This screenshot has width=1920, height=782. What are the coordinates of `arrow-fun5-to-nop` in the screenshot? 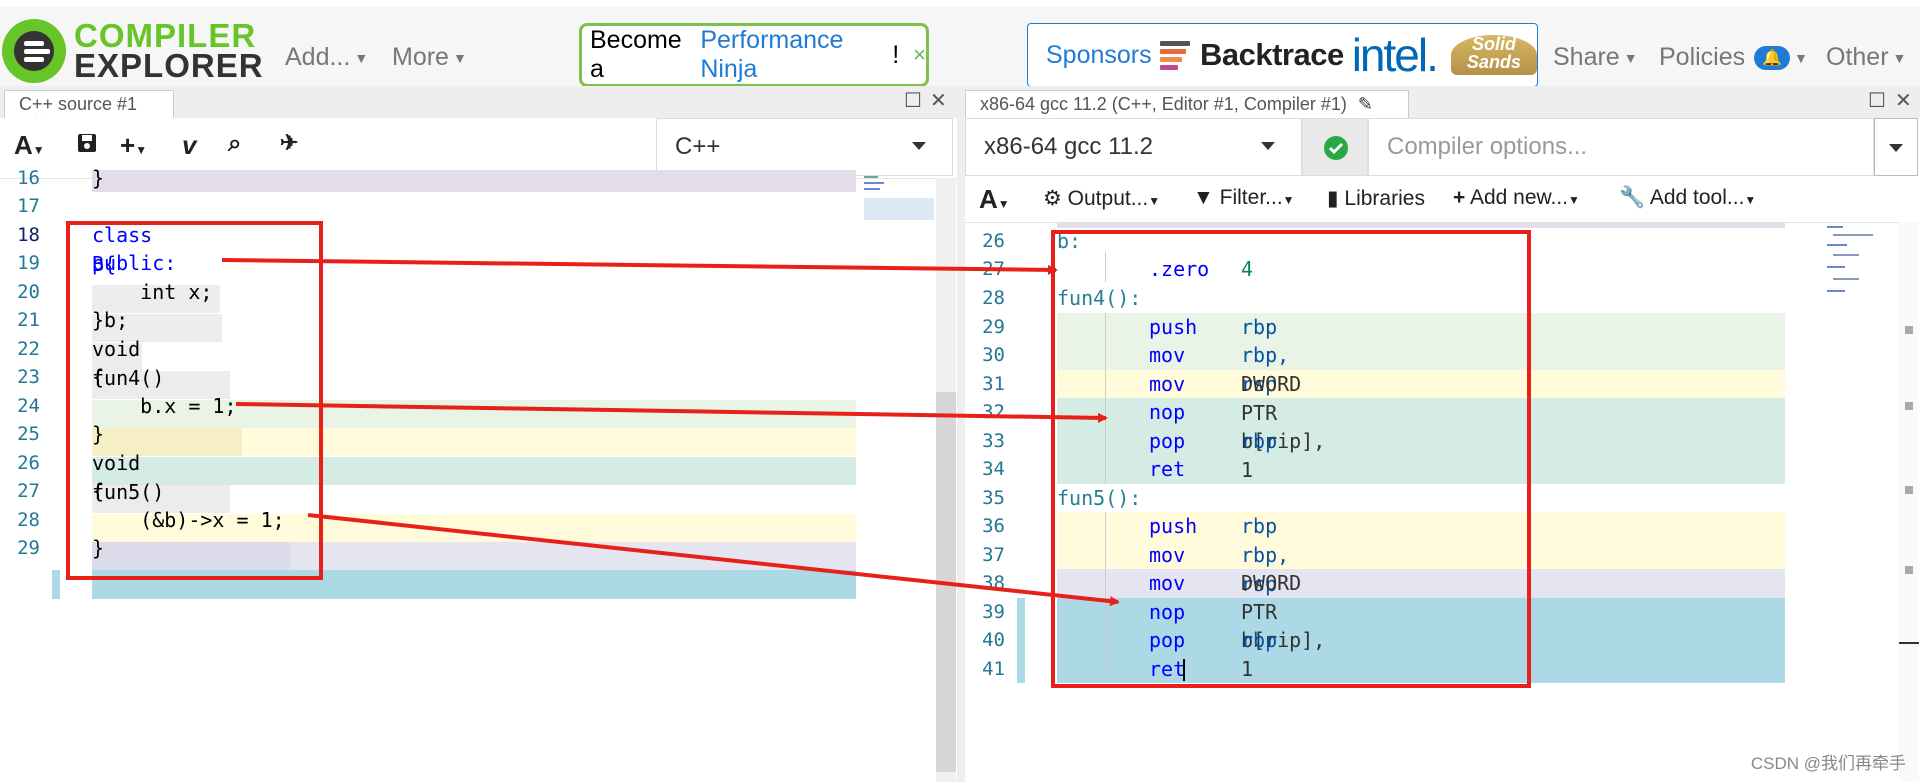 It's located at (713, 560).